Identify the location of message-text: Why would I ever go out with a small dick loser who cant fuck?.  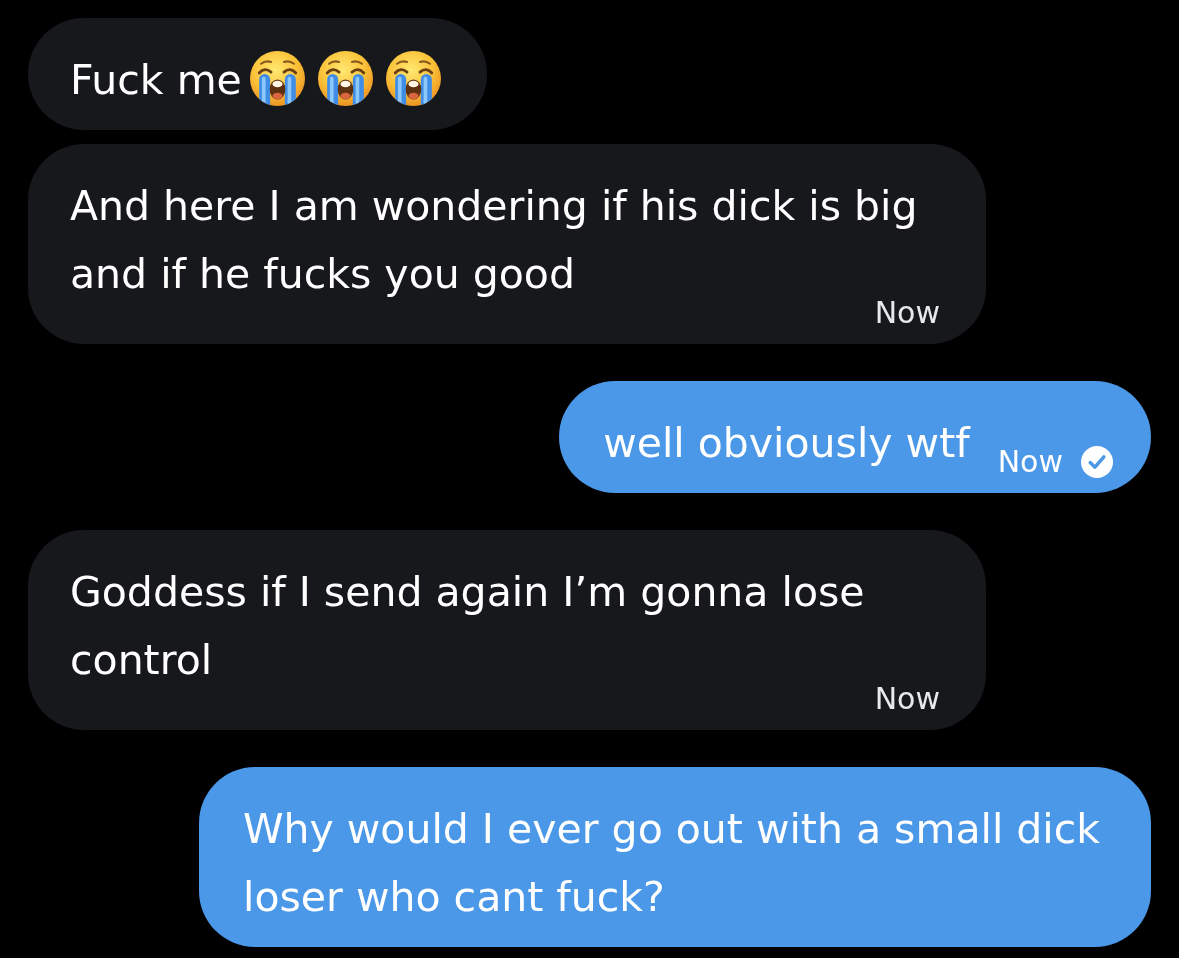
(672, 863).